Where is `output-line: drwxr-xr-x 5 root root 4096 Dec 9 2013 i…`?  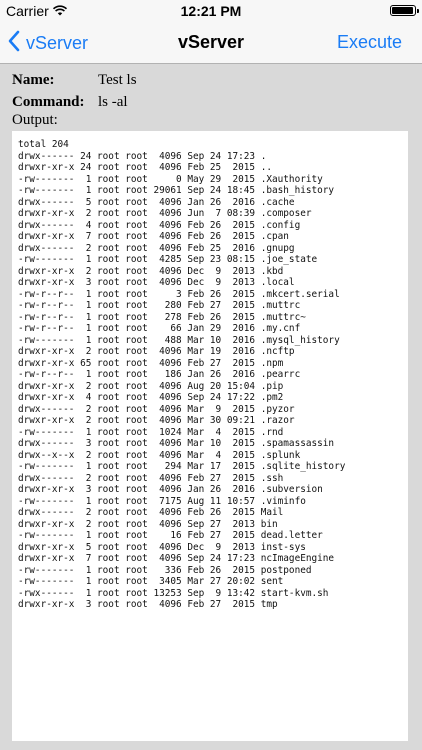
output-line: drwxr-xr-x 5 root root 4096 Dec 9 2013 i… is located at coordinates (162, 547).